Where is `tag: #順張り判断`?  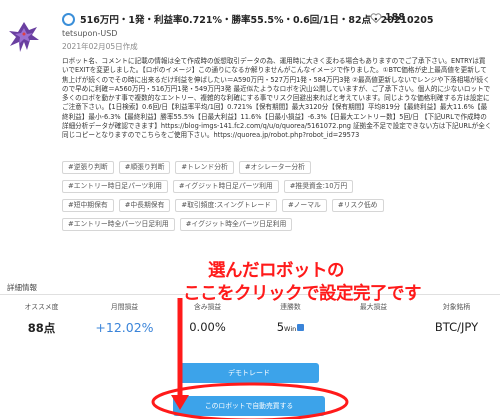 tag: #順張り判断 is located at coordinates (144, 167).